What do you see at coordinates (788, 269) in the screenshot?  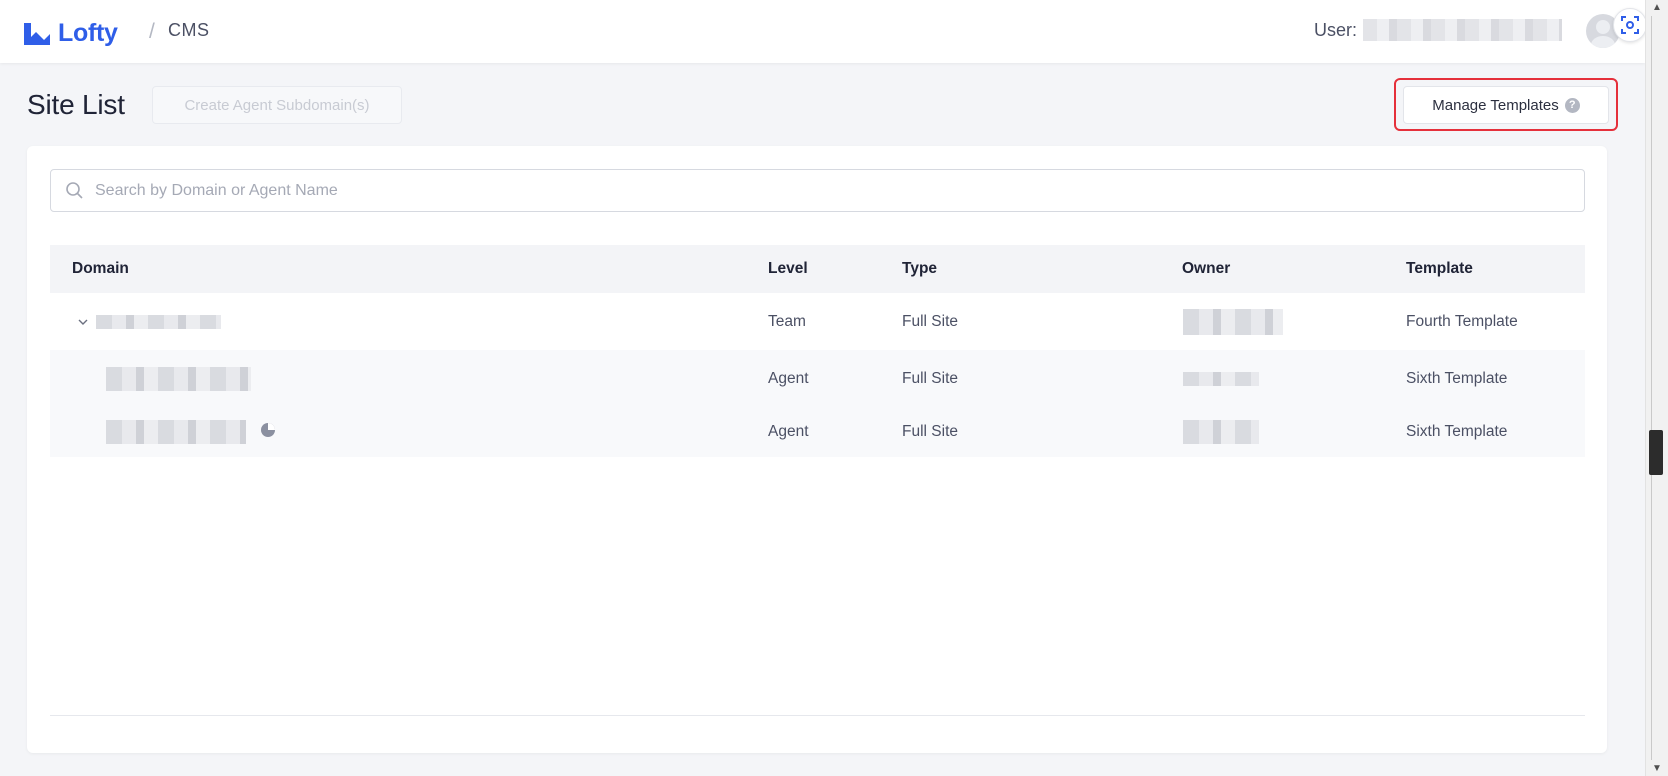 I see `header-level: Level` at bounding box center [788, 269].